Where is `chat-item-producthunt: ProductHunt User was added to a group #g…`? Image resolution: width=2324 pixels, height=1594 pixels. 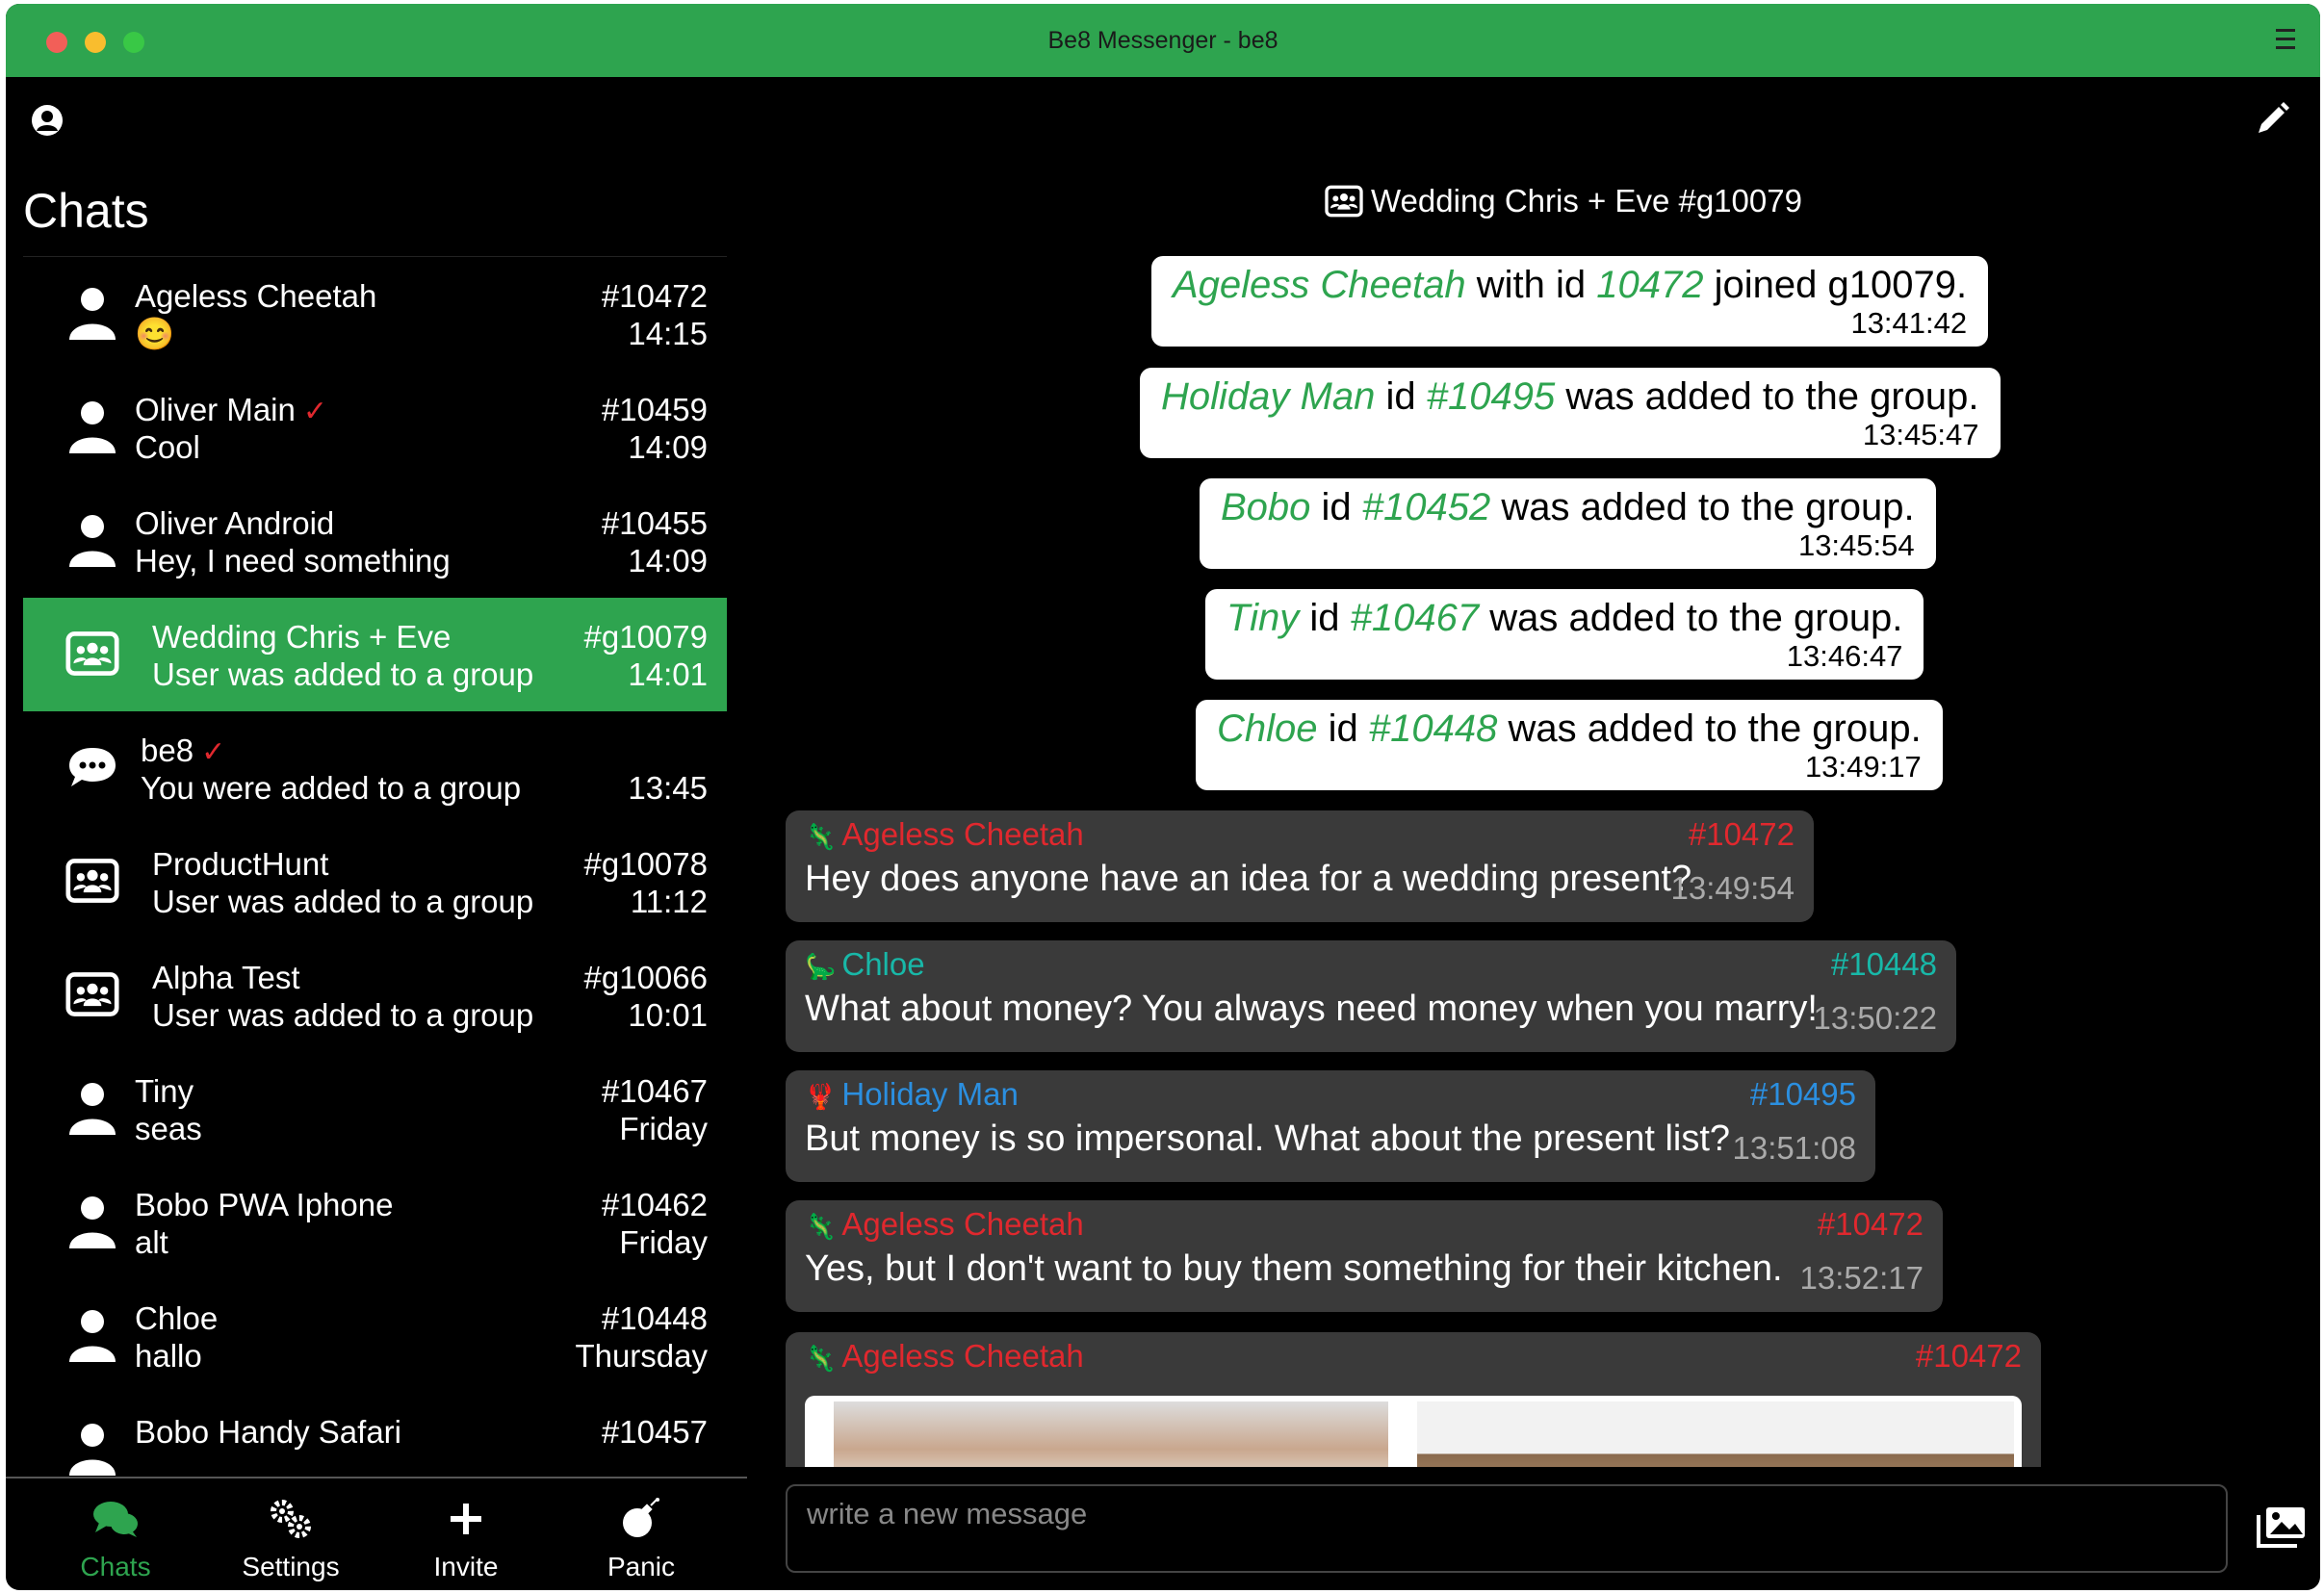
chat-item-producthunt: ProductHunt User was added to a group #g… is located at coordinates (375, 881).